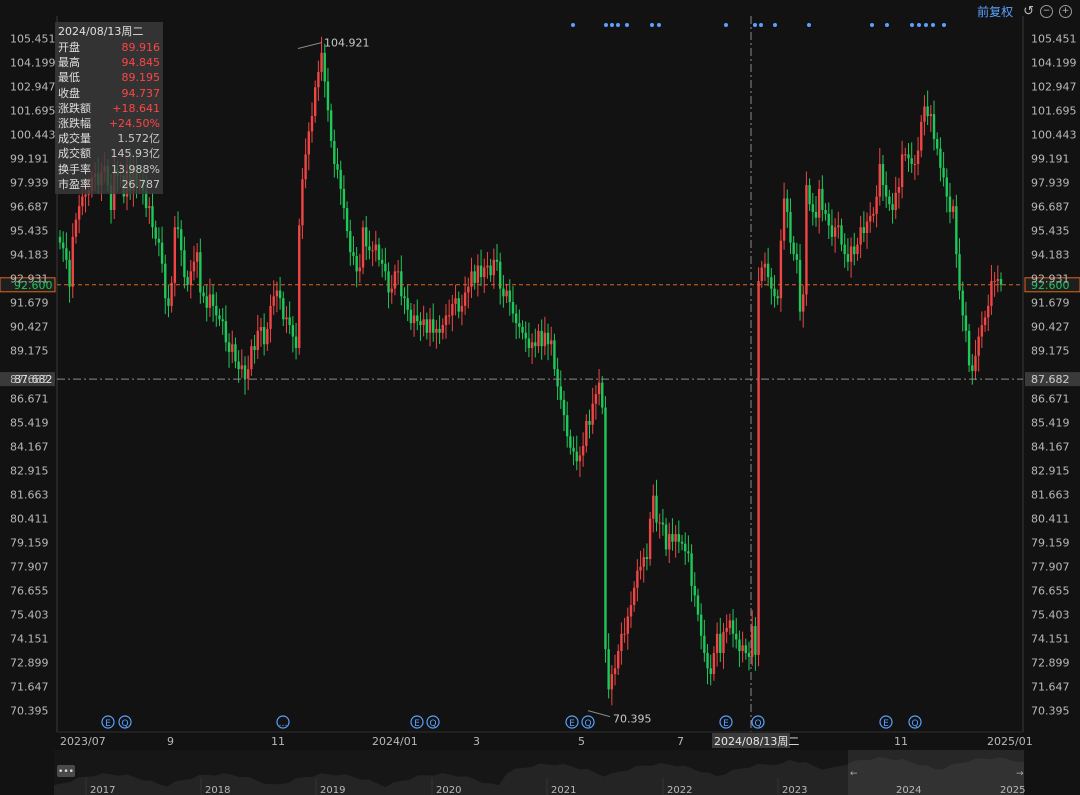 This screenshot has width=1080, height=795. I want to click on plus-icon: +, so click(1065, 11).